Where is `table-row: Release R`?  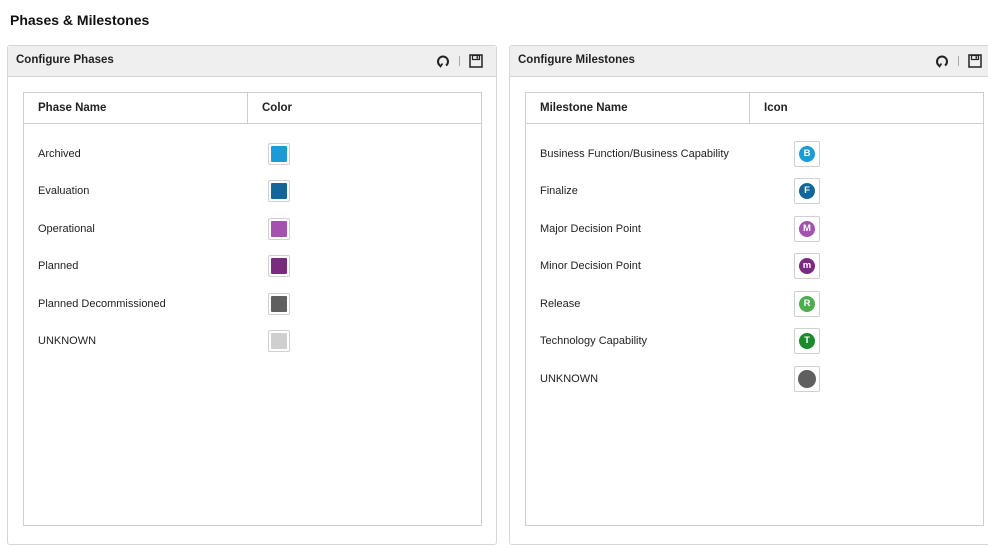
table-row: Release R is located at coordinates (754, 303).